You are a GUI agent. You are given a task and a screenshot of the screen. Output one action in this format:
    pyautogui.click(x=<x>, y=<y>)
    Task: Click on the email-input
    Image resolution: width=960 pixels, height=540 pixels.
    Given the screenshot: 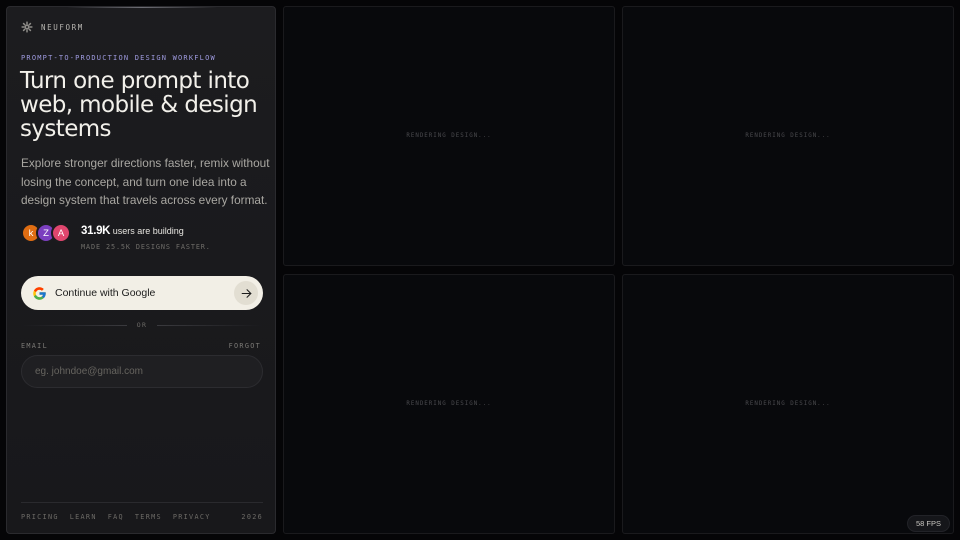 What is the action you would take?
    pyautogui.click(x=142, y=371)
    